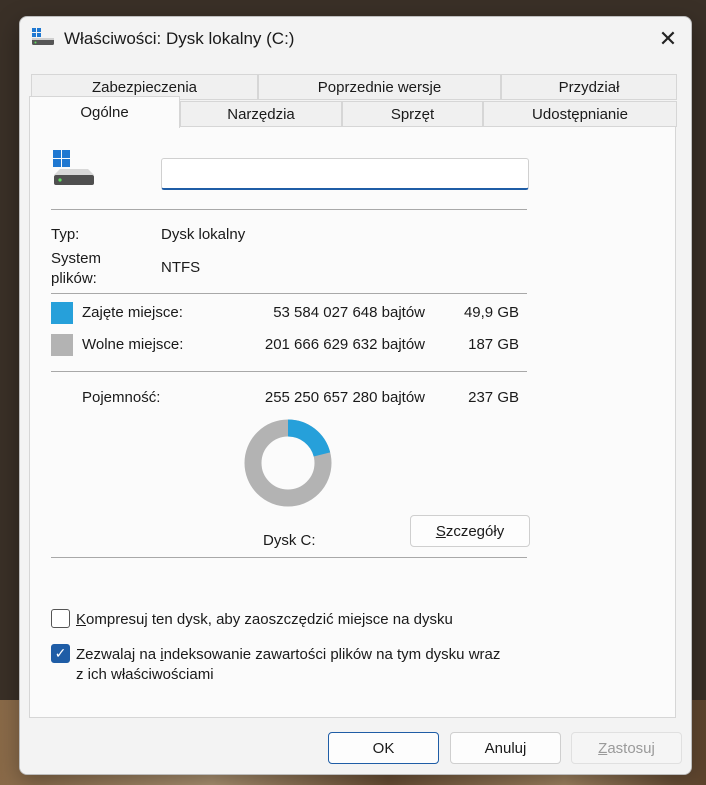 This screenshot has width=706, height=785. Describe the element at coordinates (65, 234) in the screenshot. I see `type-label: Typ:` at that location.